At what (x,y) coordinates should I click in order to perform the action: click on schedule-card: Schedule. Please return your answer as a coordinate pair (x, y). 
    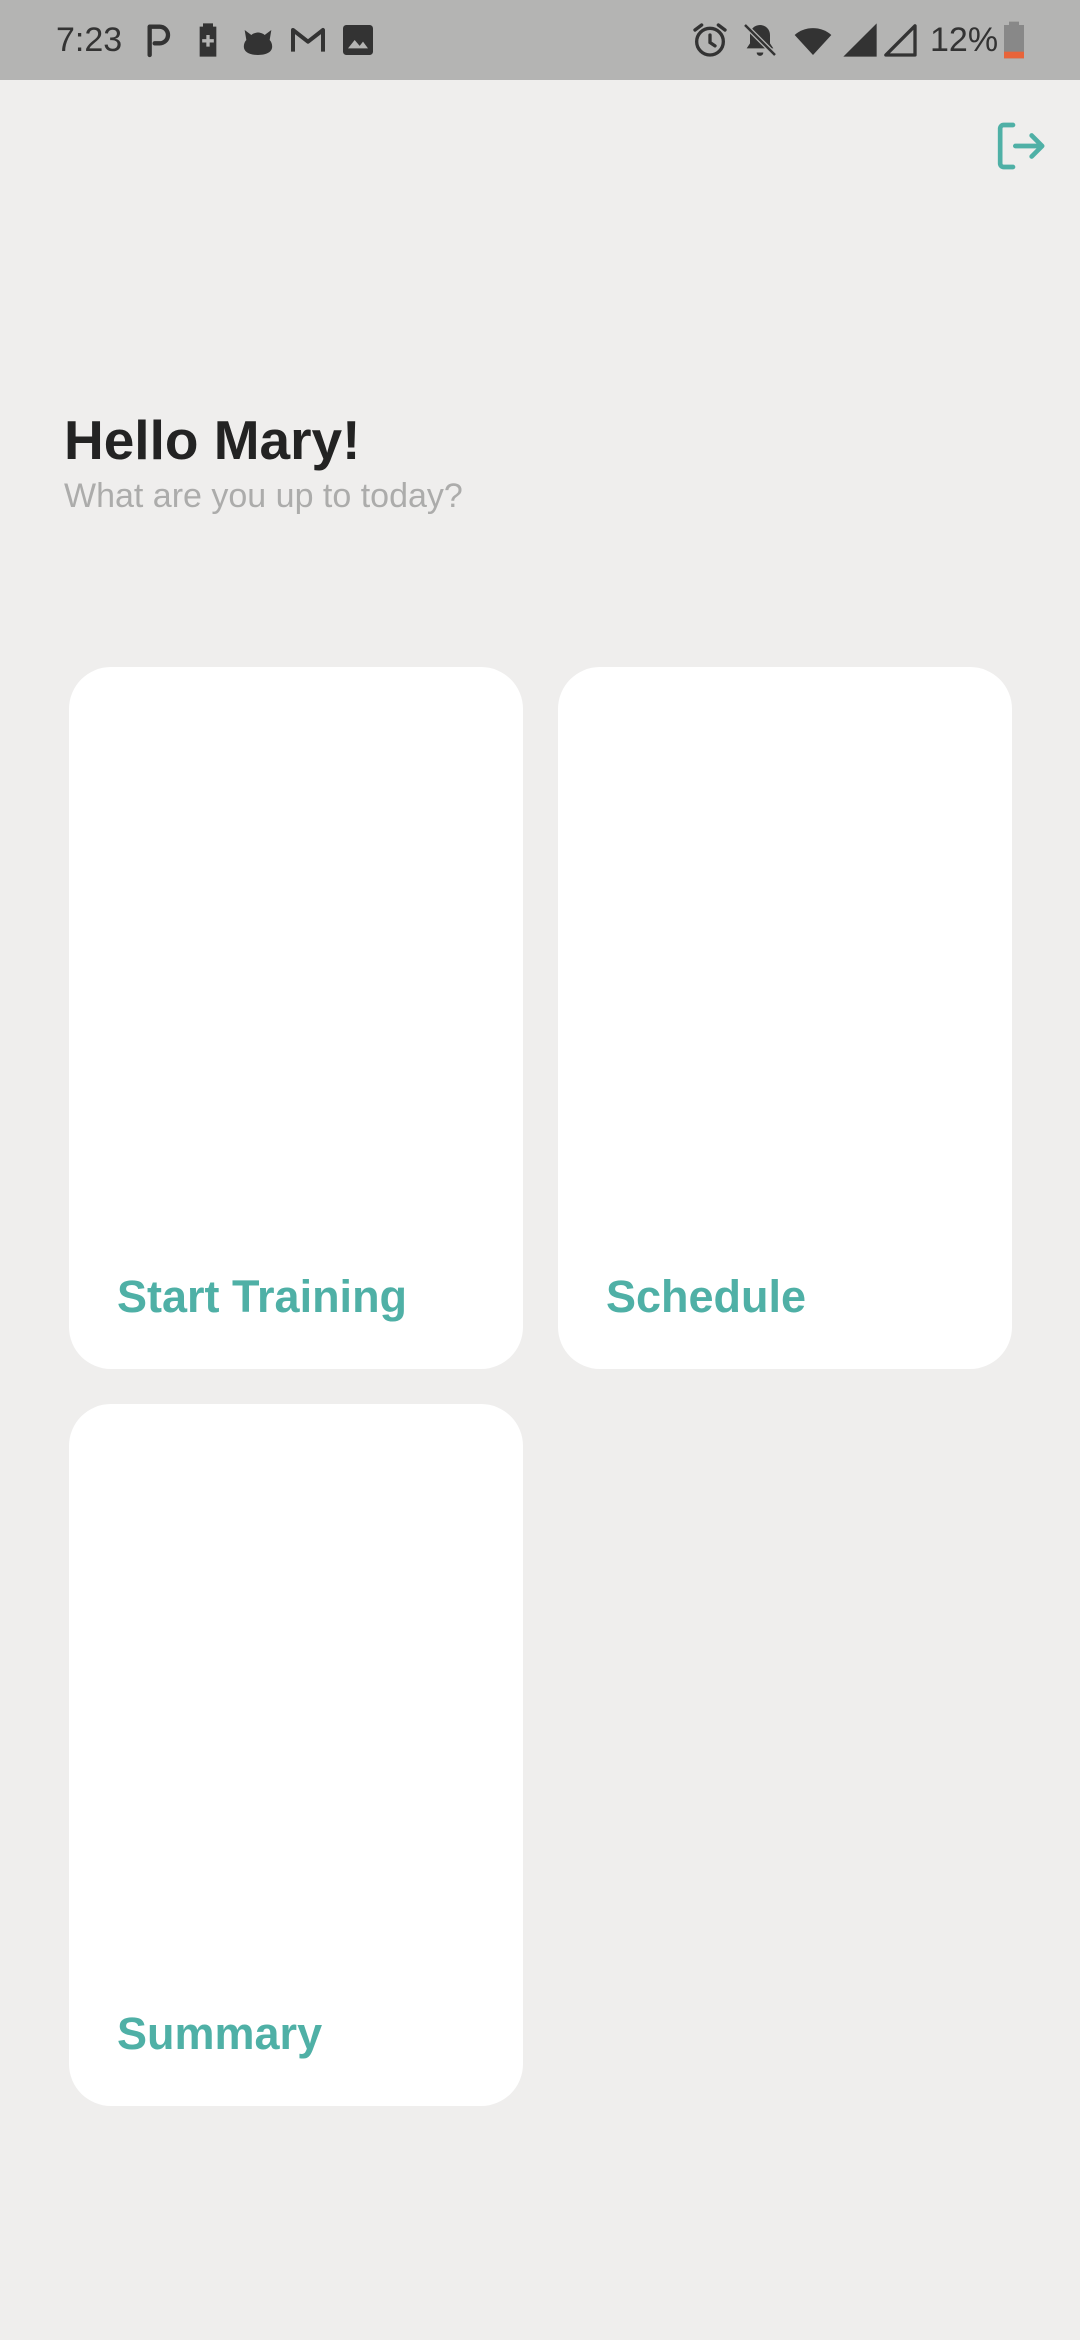
    Looking at the image, I should click on (785, 1018).